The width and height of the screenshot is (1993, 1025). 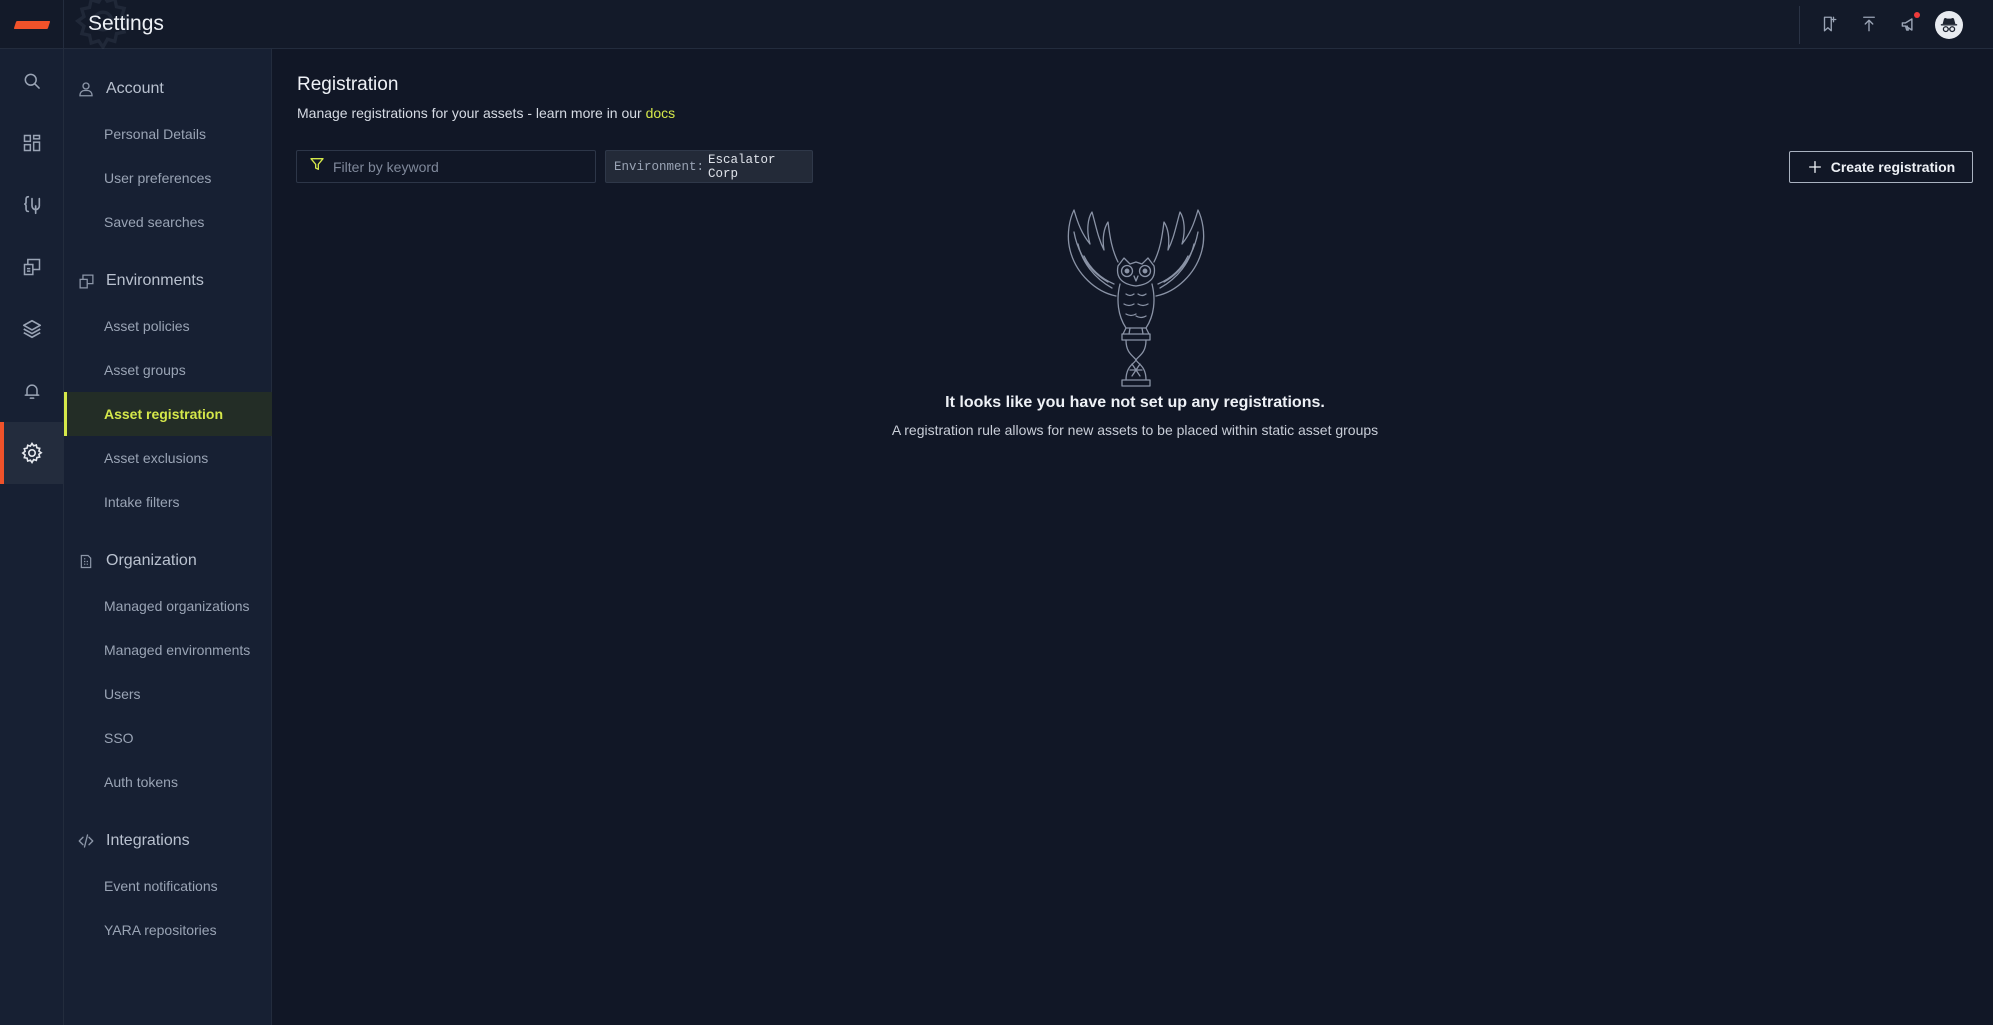 What do you see at coordinates (151, 560) in the screenshot?
I see `section-title: Organization` at bounding box center [151, 560].